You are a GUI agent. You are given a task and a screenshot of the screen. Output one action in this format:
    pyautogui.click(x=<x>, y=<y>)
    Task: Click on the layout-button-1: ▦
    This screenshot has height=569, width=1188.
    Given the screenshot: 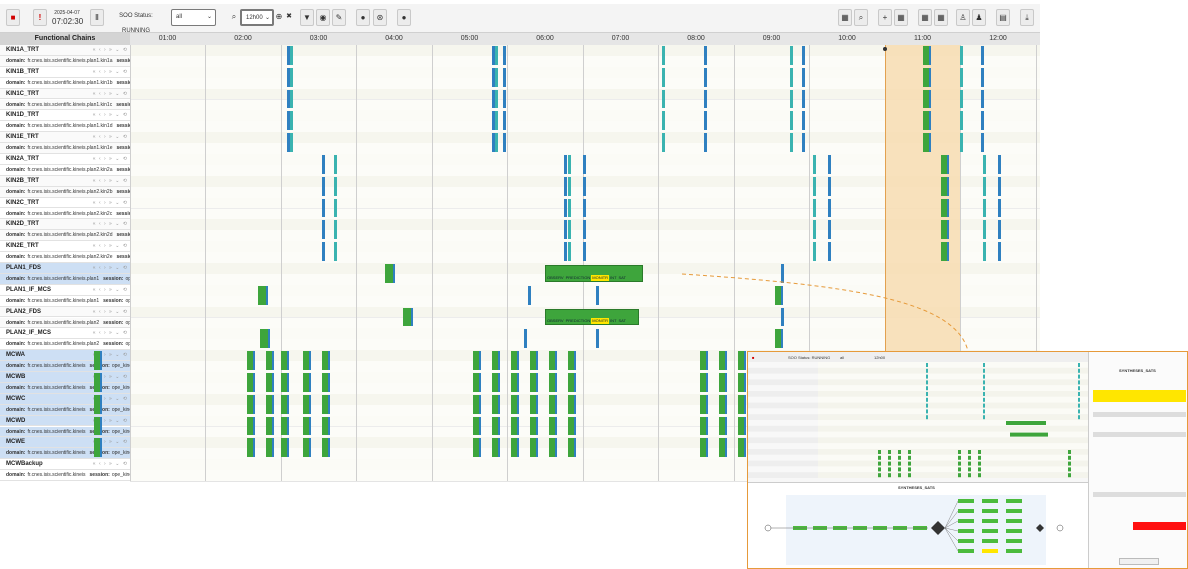 What is the action you would take?
    pyautogui.click(x=845, y=17)
    